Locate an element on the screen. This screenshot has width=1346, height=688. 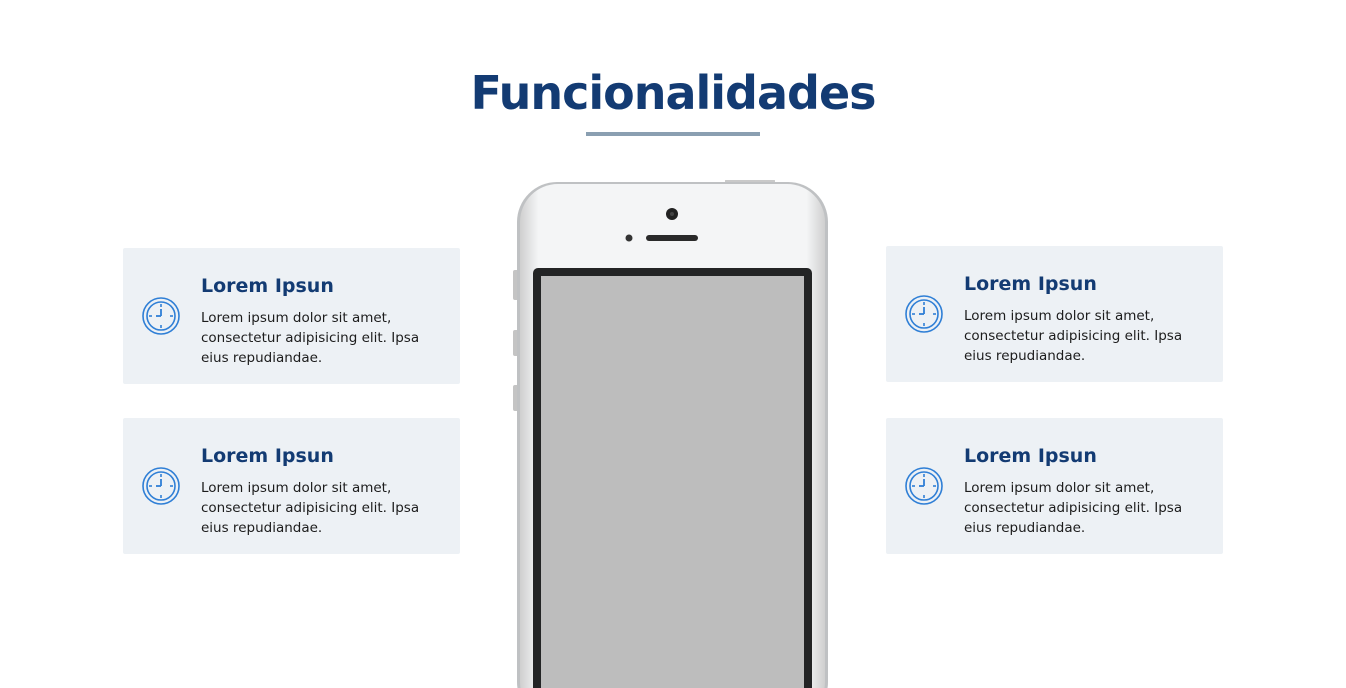
title-underline is located at coordinates (673, 134).